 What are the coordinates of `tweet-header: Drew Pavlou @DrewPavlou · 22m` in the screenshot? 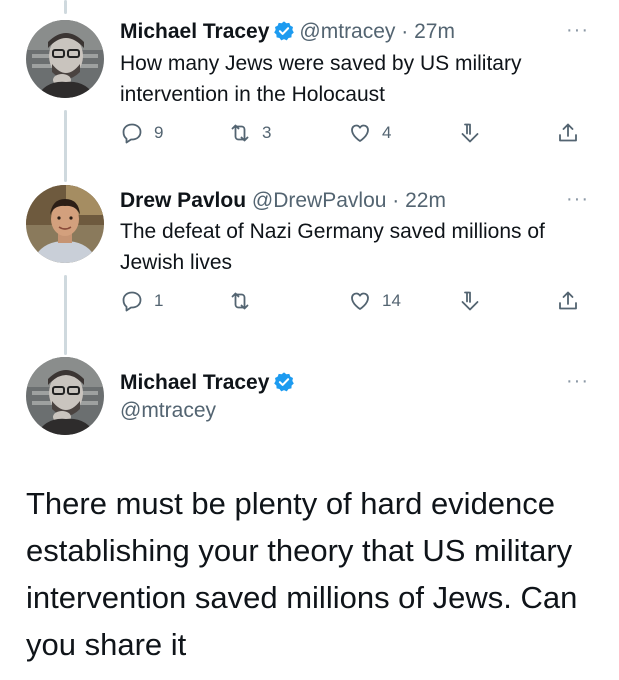 It's located at (283, 201).